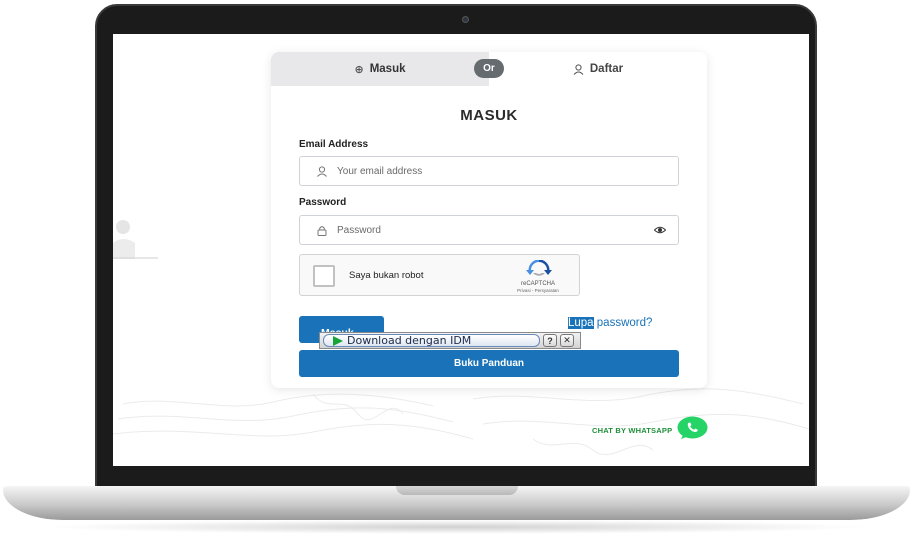  What do you see at coordinates (359, 230) in the screenshot?
I see `password-placeholder: Password` at bounding box center [359, 230].